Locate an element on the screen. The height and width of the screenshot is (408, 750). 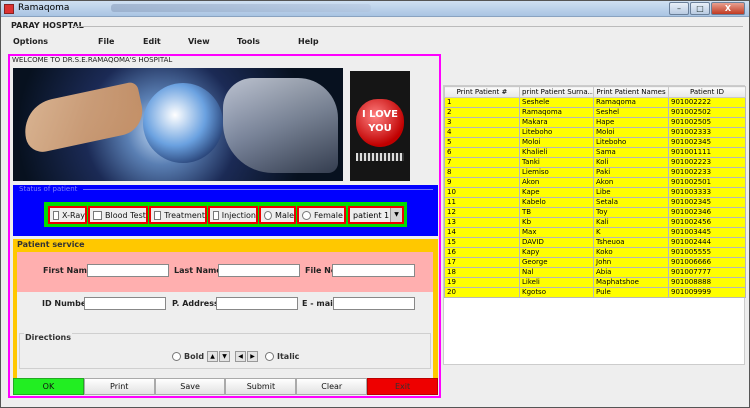
table-cell: 901002223 is located at coordinates (707, 162).